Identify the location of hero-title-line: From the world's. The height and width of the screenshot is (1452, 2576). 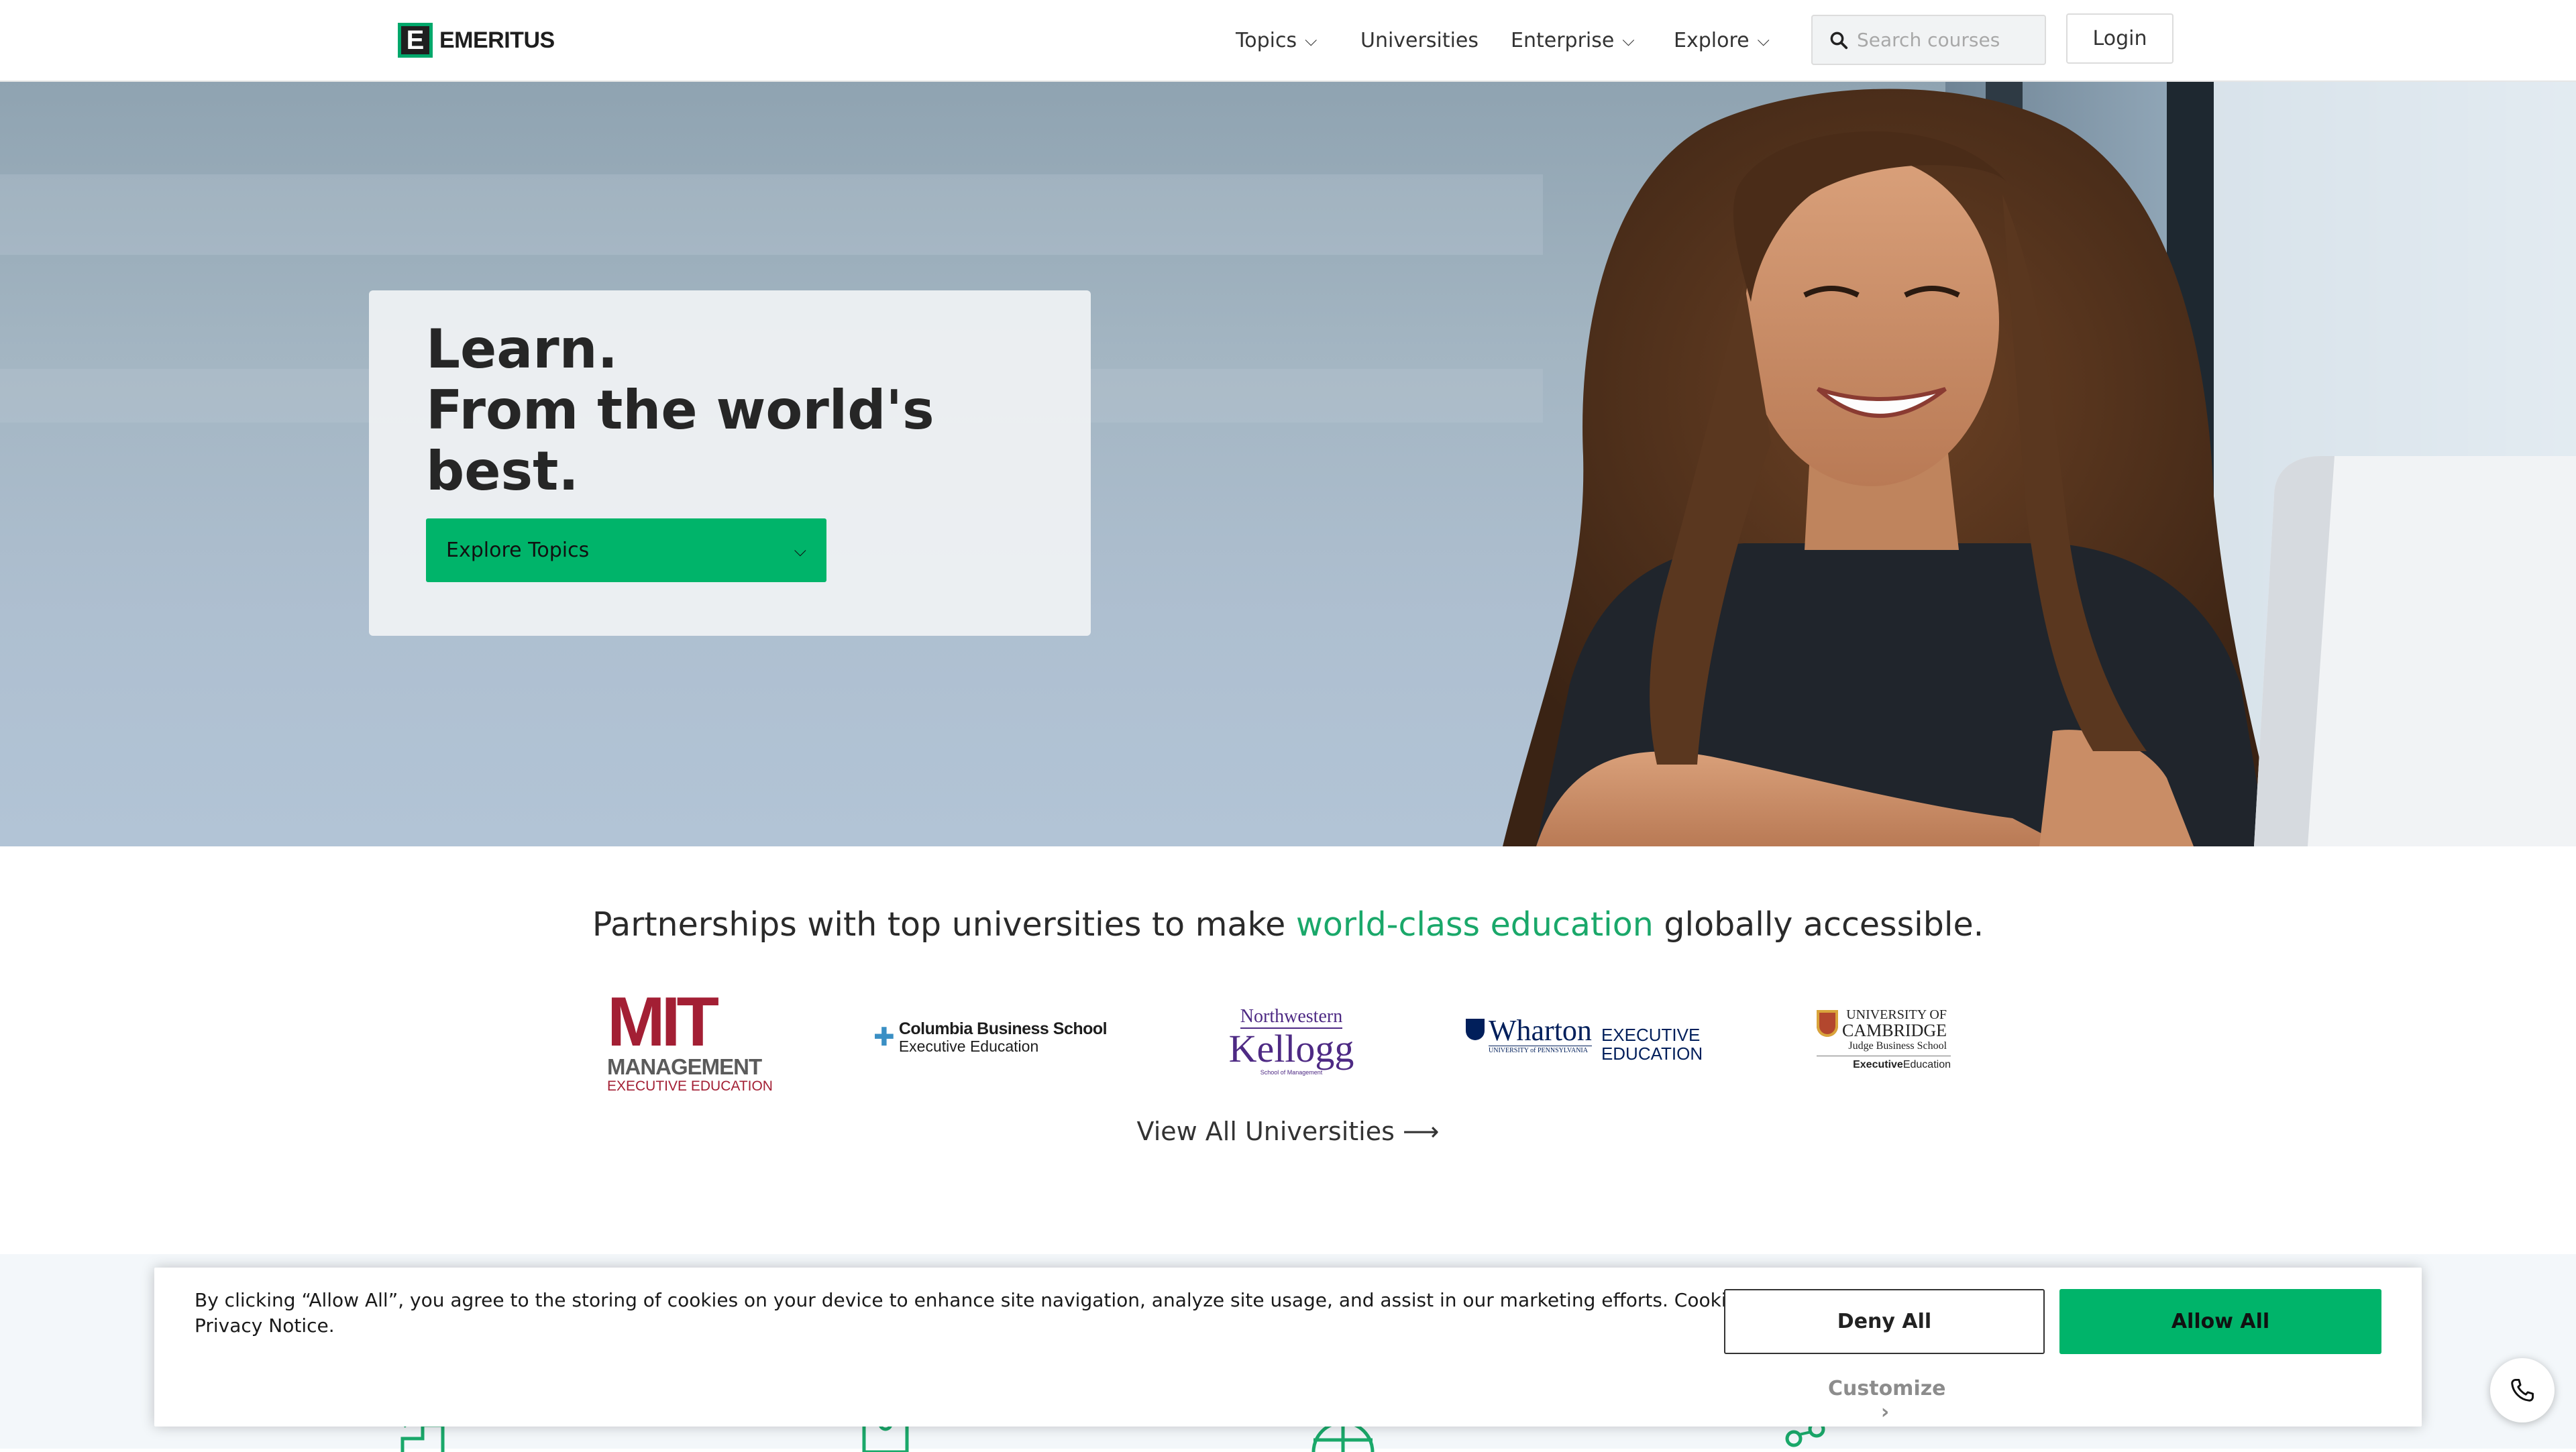
(680, 410).